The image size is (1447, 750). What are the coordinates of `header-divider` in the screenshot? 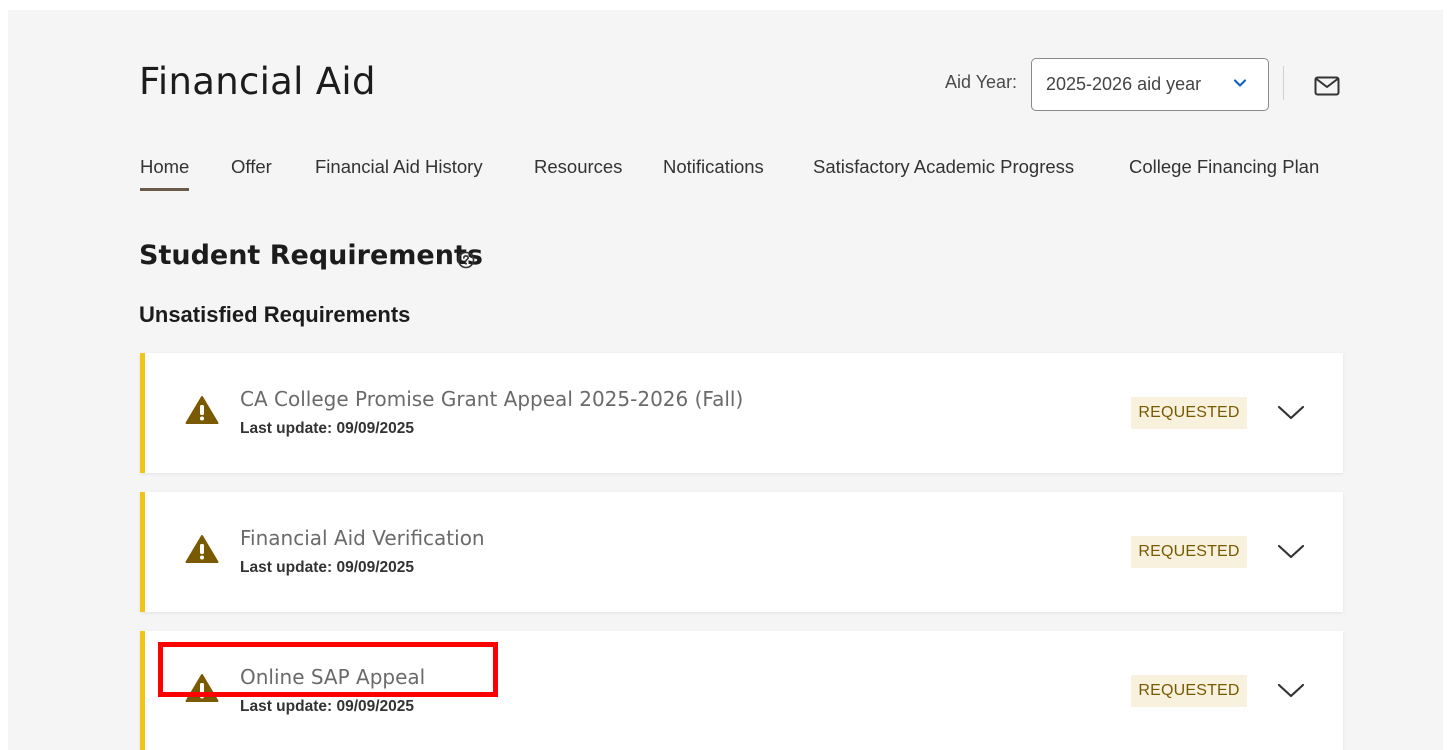 It's located at (1283, 83).